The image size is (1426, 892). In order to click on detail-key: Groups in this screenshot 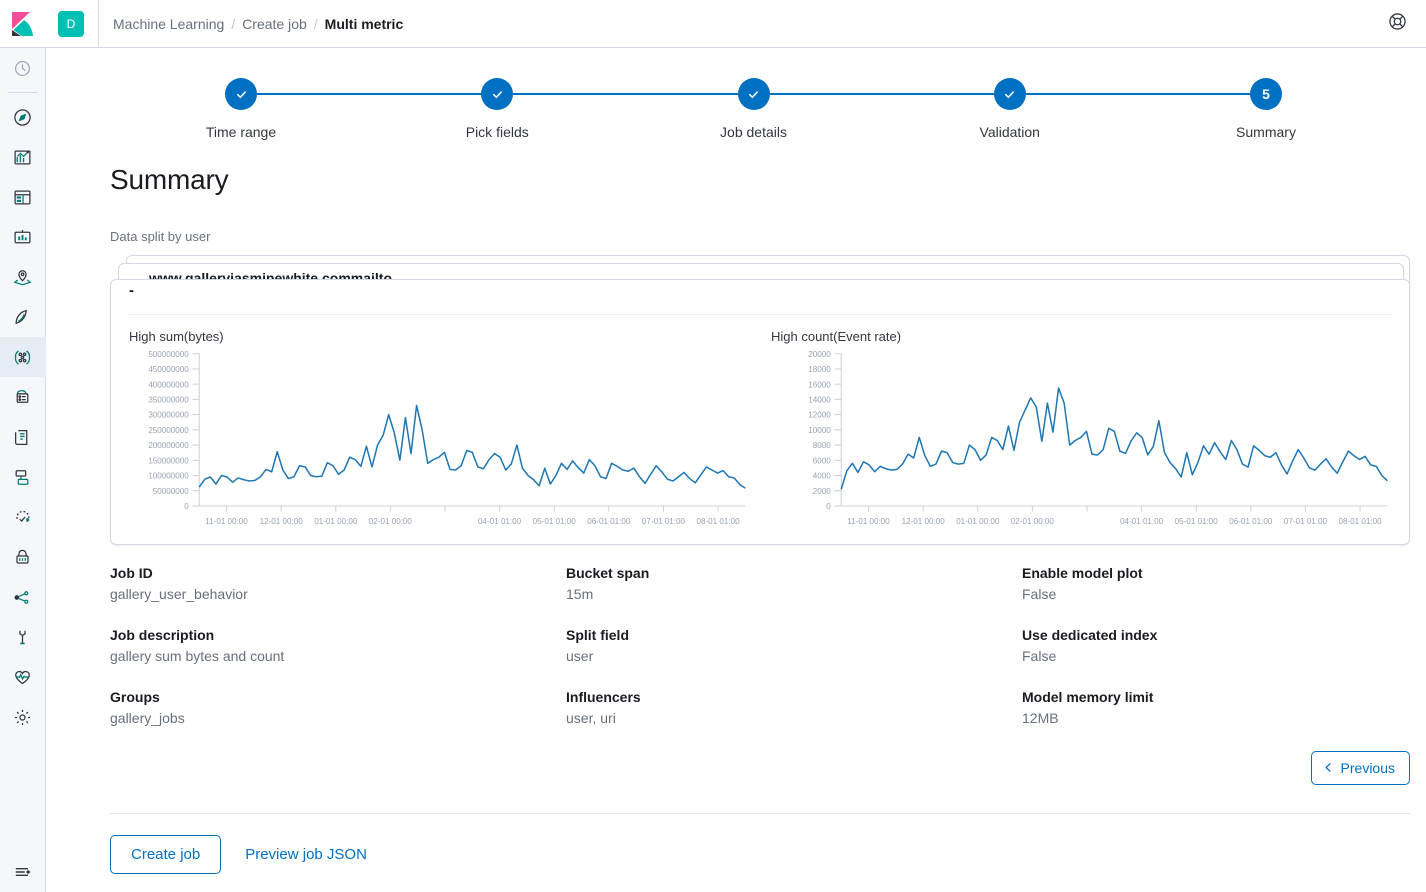, I will do `click(135, 697)`.